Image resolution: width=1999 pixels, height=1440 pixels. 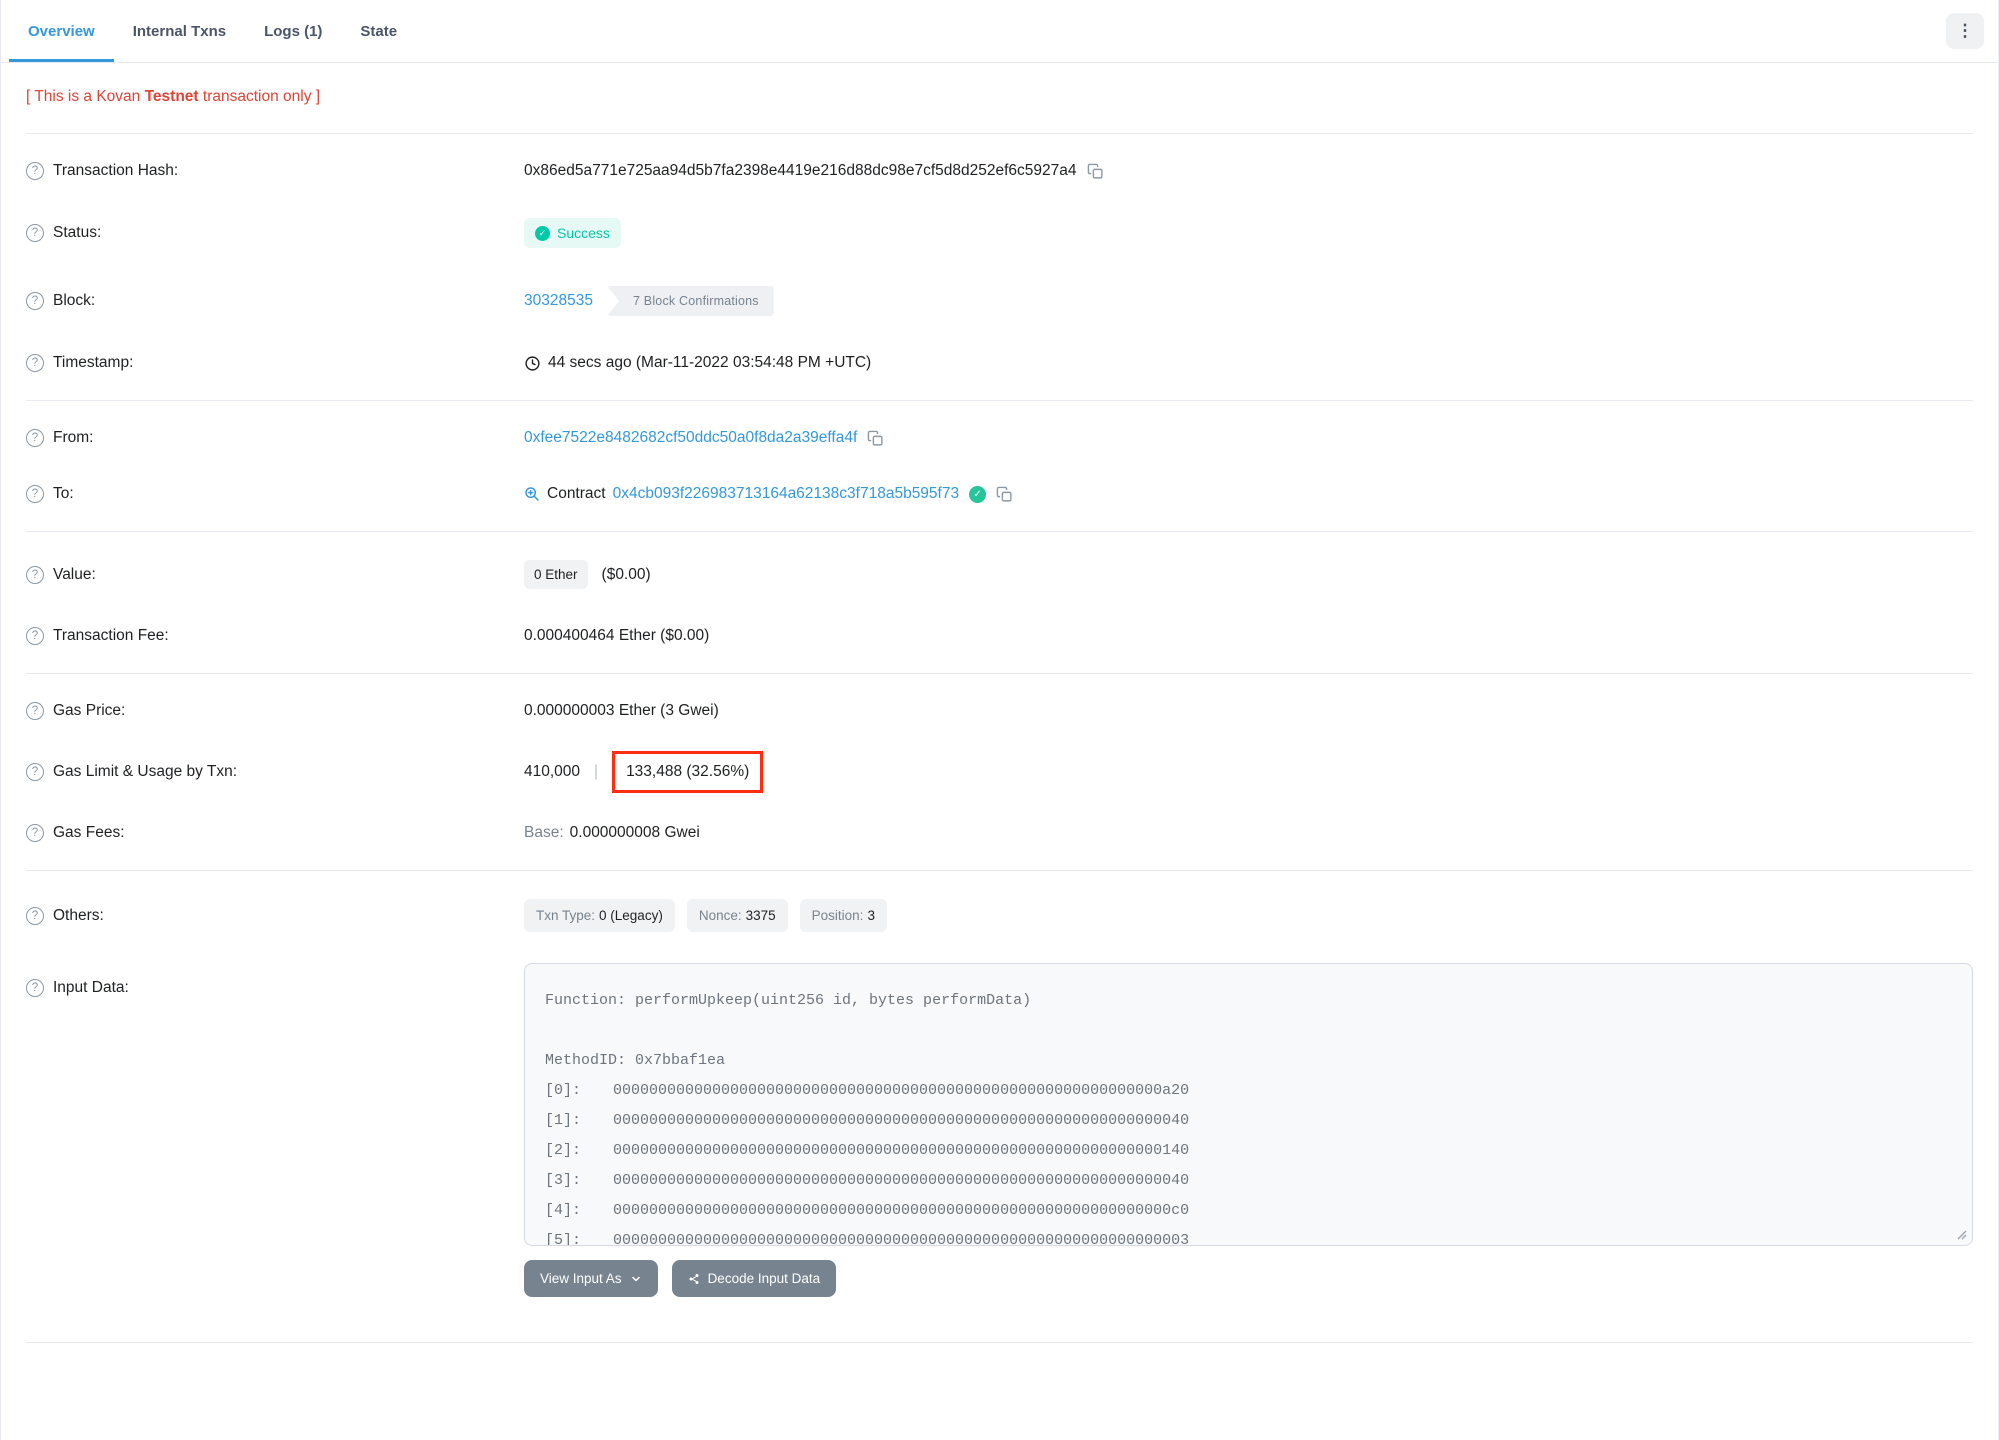 I want to click on check-circle-icon: ✓, so click(x=542, y=233).